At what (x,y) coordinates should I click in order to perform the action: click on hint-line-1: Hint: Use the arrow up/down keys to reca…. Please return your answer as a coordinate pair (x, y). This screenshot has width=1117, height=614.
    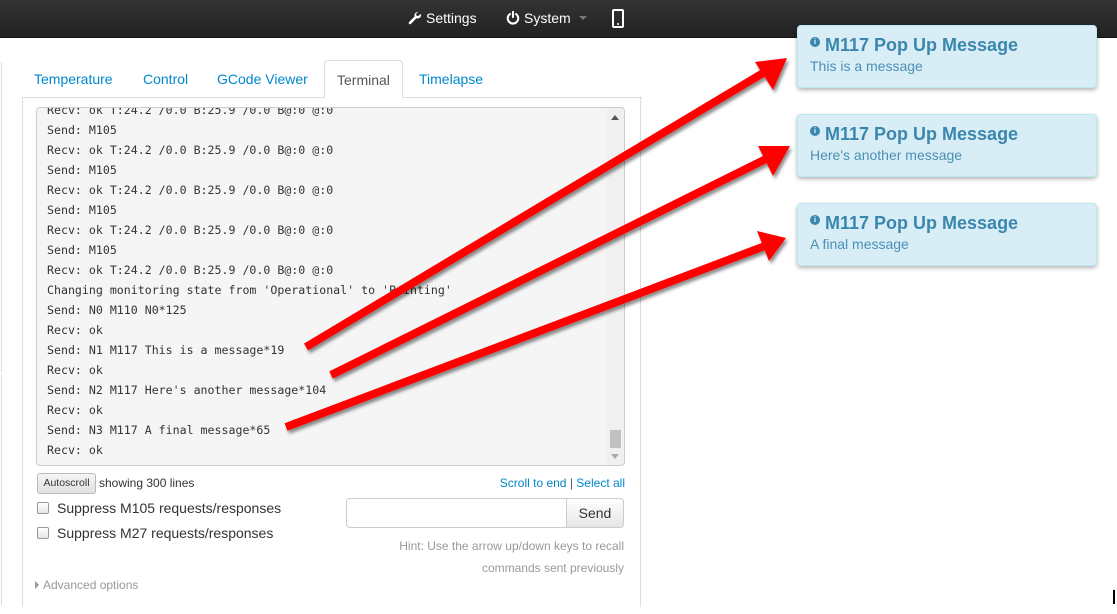
    Looking at the image, I should click on (511, 546).